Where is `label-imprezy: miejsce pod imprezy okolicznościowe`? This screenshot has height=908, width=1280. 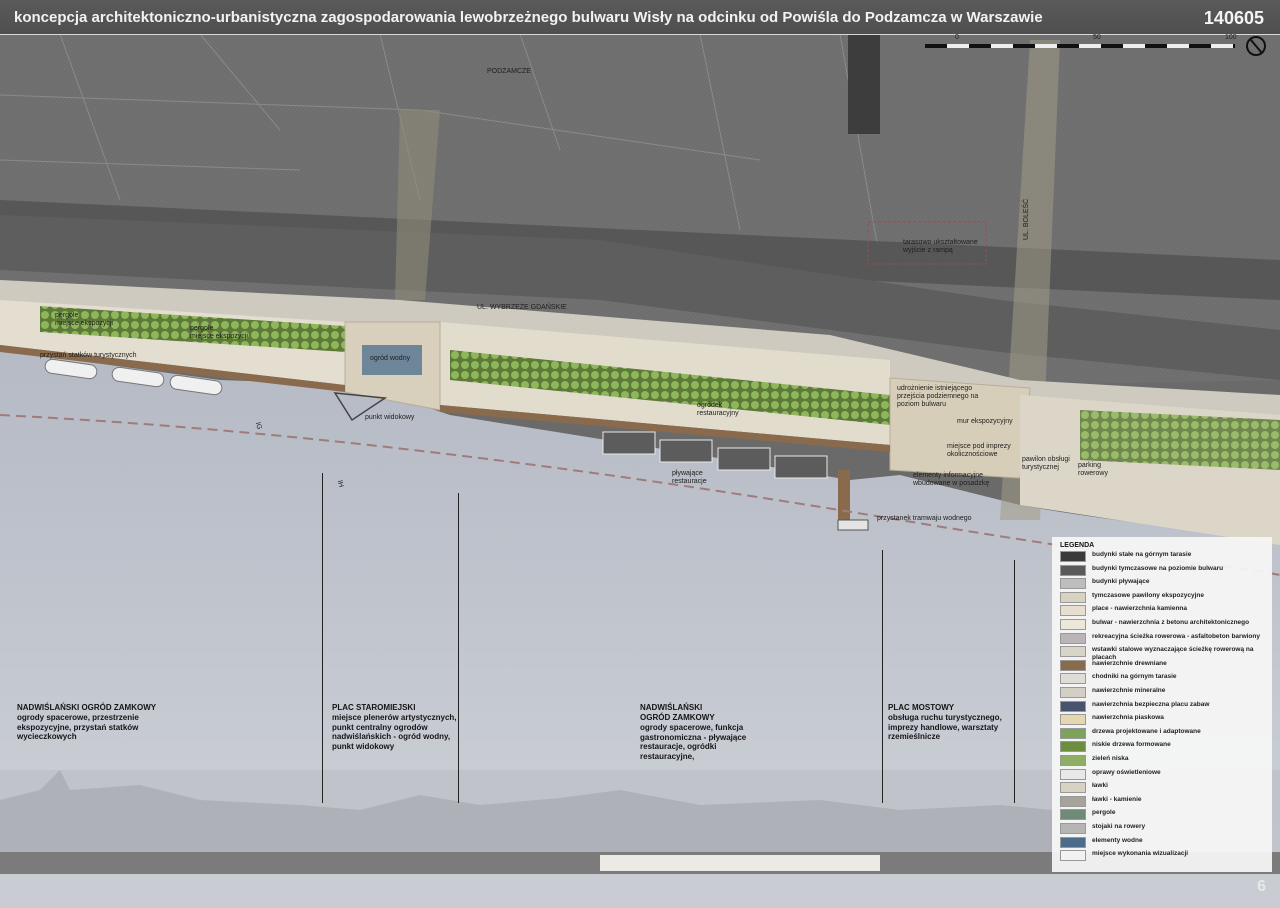 label-imprezy: miejsce pod imprezy okolicznościowe is located at coordinates (979, 450).